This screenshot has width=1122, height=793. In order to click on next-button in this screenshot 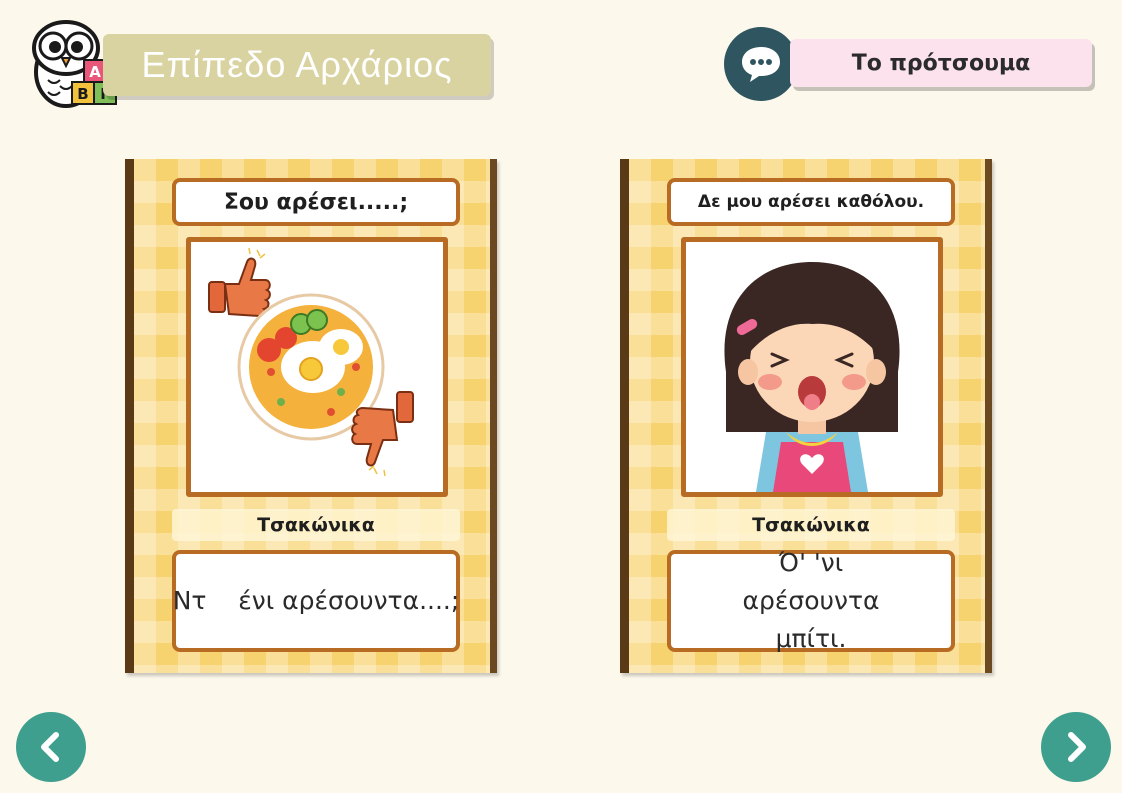, I will do `click(1076, 747)`.